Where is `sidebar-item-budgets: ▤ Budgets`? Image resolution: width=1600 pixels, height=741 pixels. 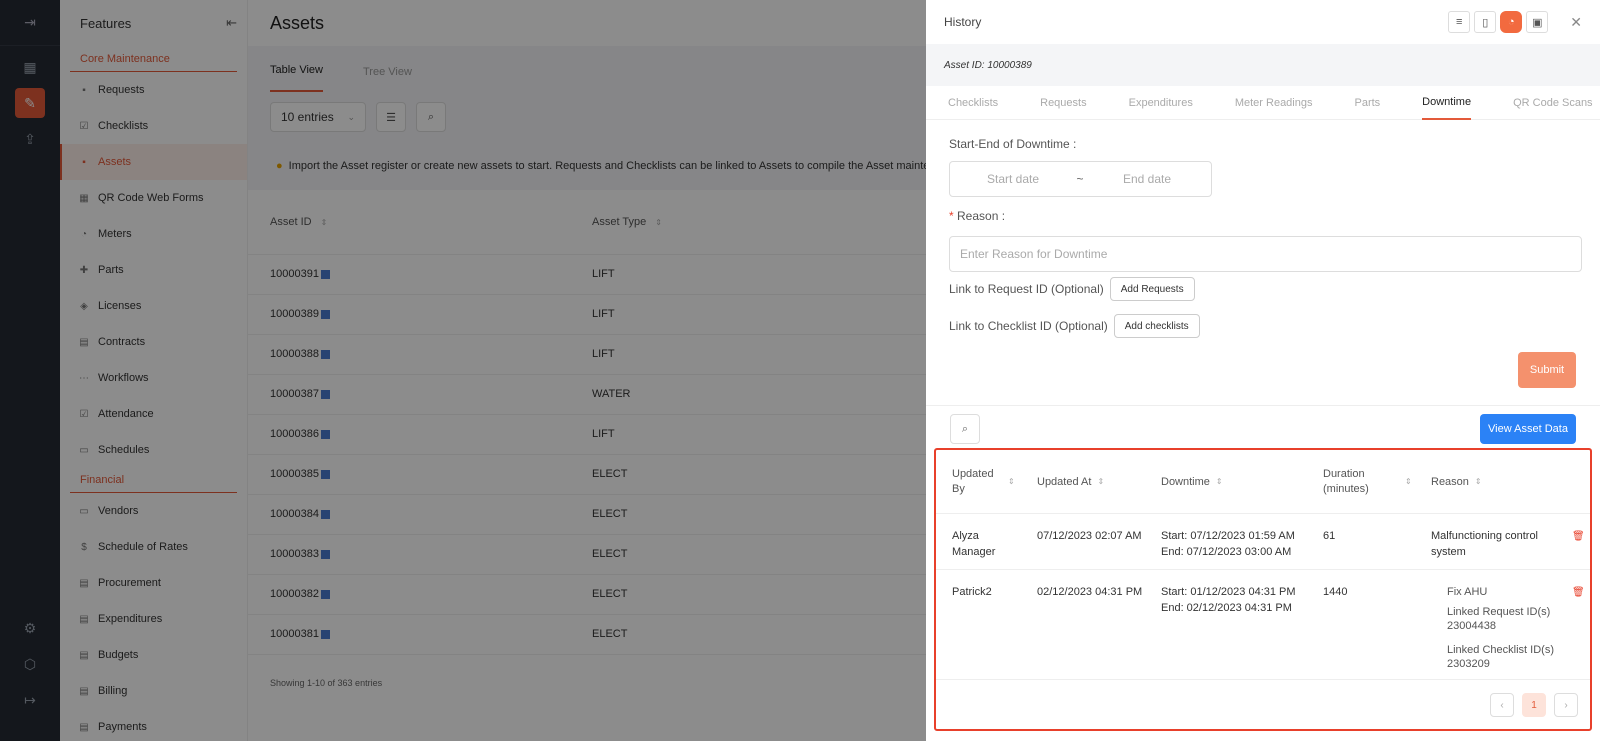
sidebar-item-budgets: ▤ Budgets is located at coordinates (153, 655).